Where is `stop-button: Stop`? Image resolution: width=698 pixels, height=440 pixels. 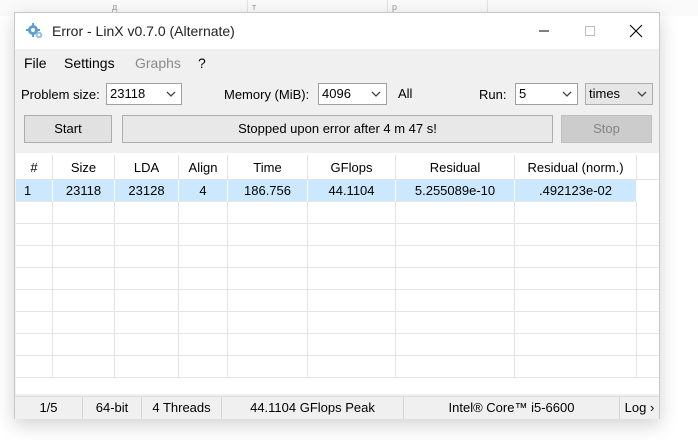
stop-button: Stop is located at coordinates (606, 129).